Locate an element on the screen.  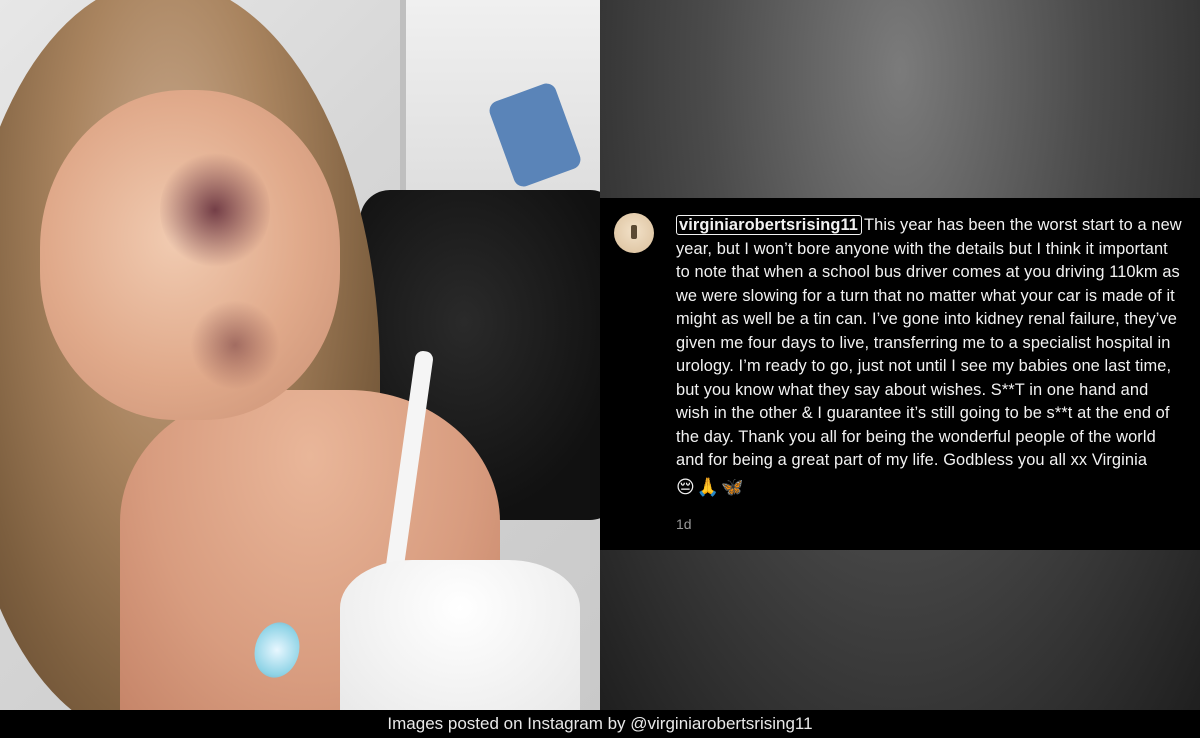
post-timestamp: 1d is located at coordinates (684, 524).